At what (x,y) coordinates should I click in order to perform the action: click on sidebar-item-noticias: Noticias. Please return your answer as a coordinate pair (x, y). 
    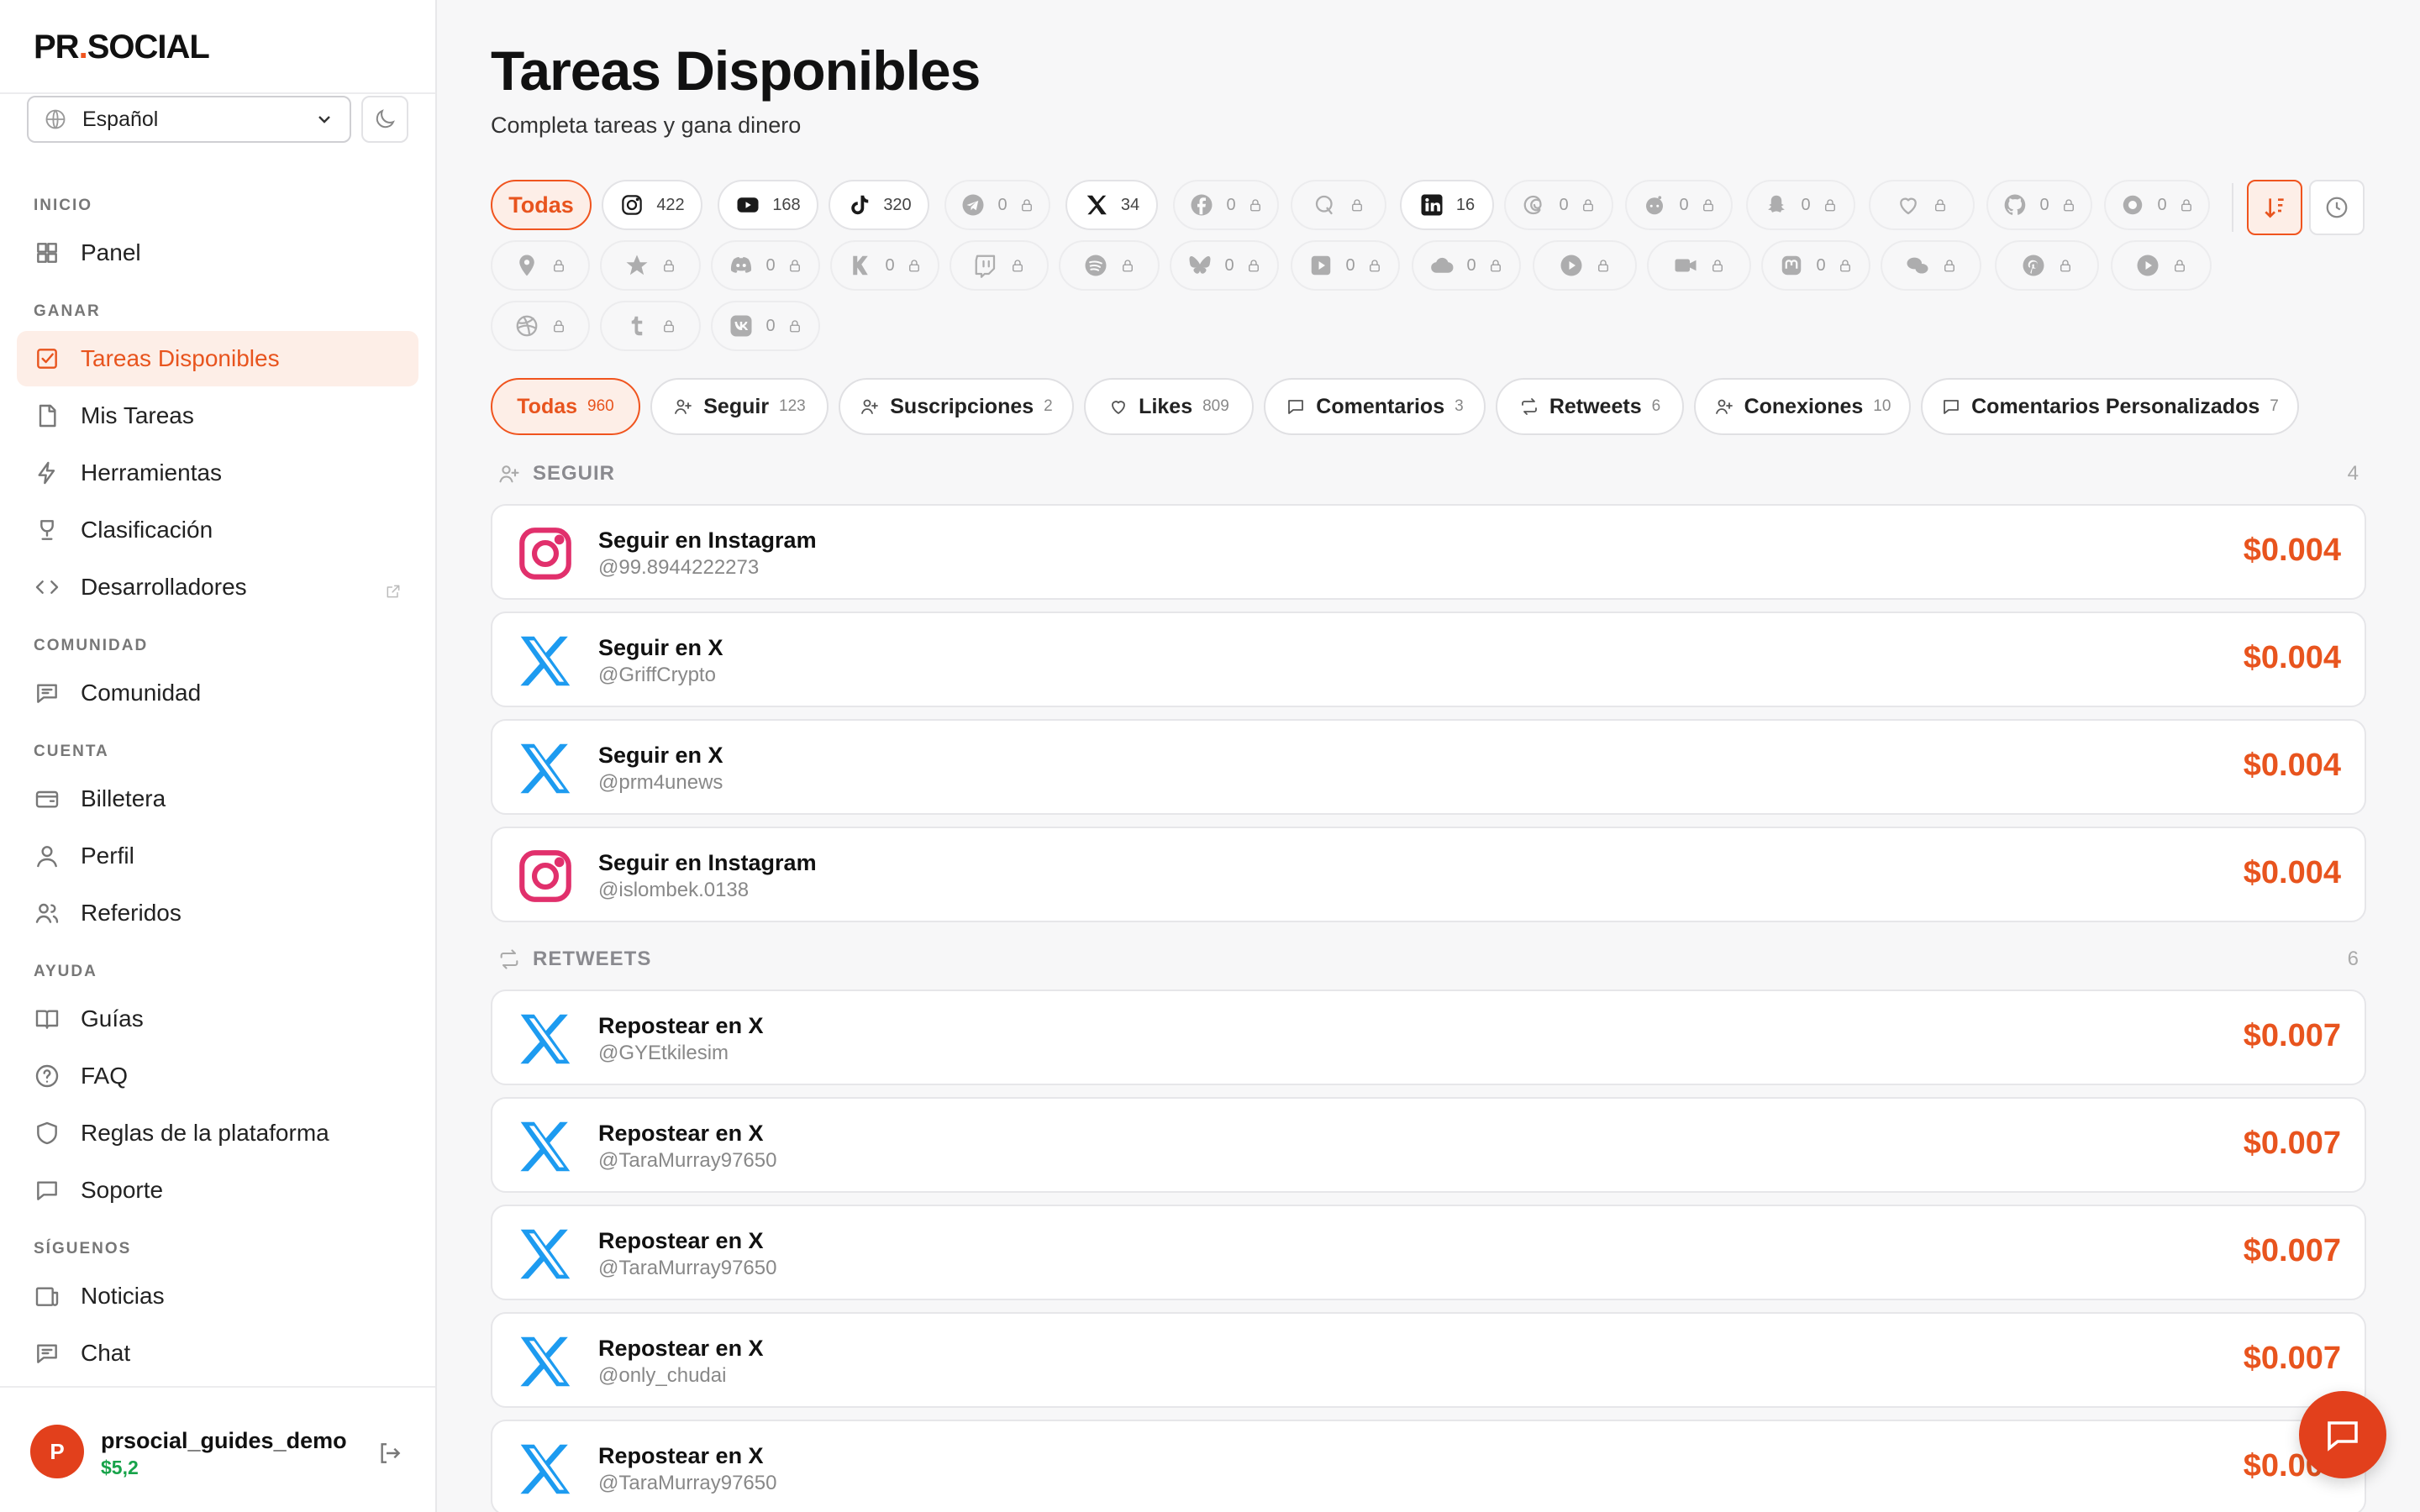
    Looking at the image, I should click on (218, 1296).